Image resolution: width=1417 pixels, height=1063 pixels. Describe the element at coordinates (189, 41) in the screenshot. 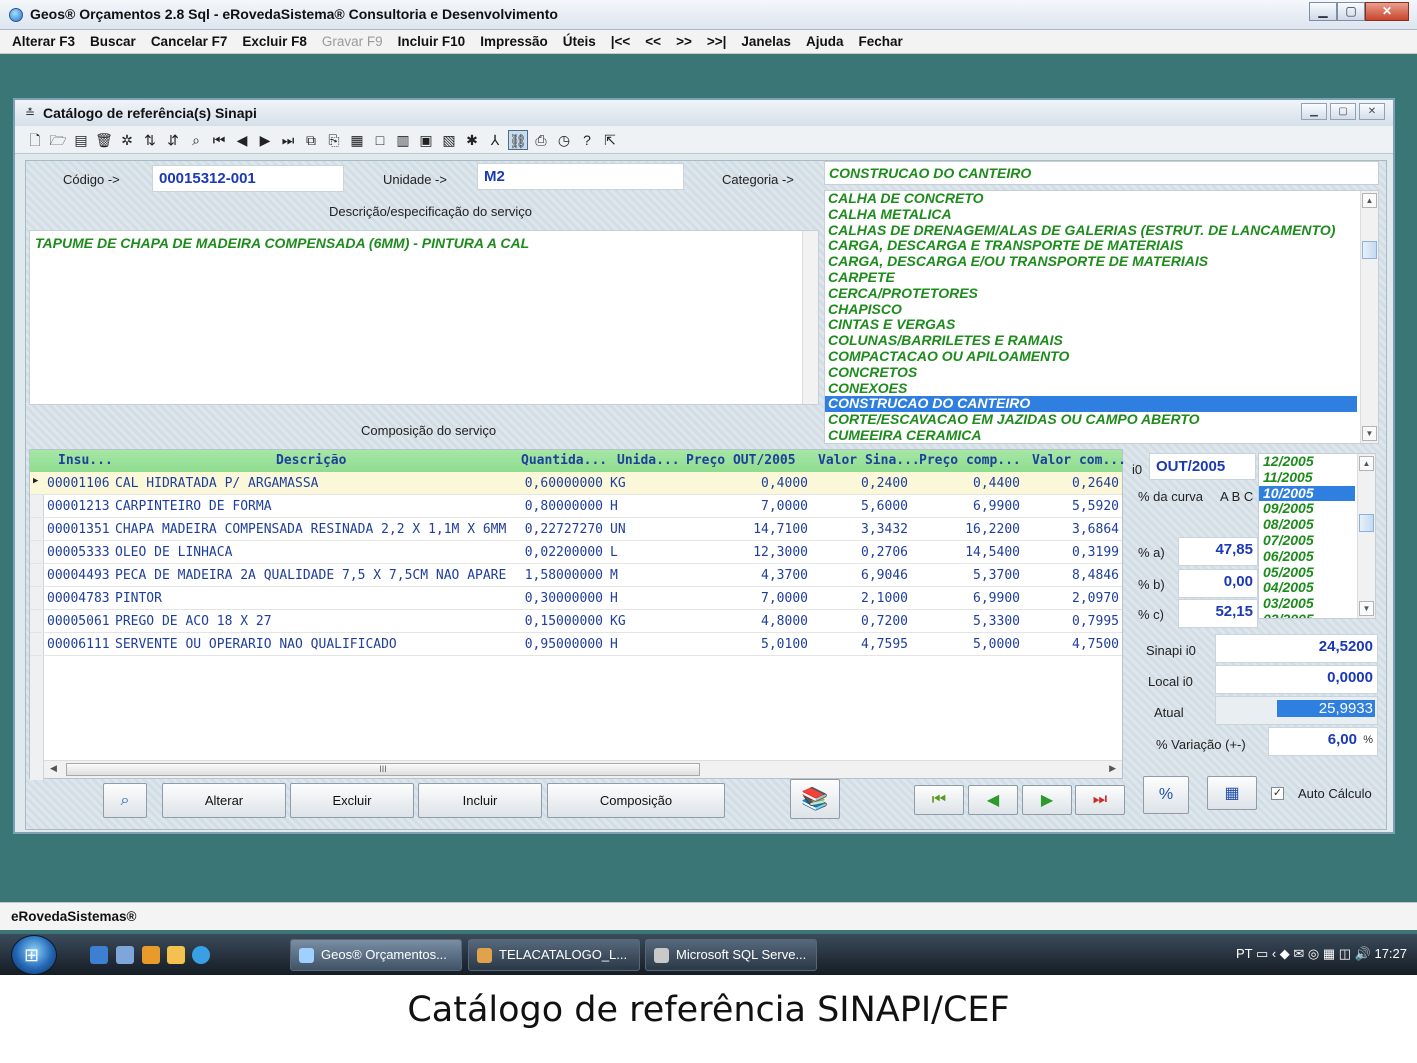

I see `menu-cancelar: Cancelar F7` at that location.